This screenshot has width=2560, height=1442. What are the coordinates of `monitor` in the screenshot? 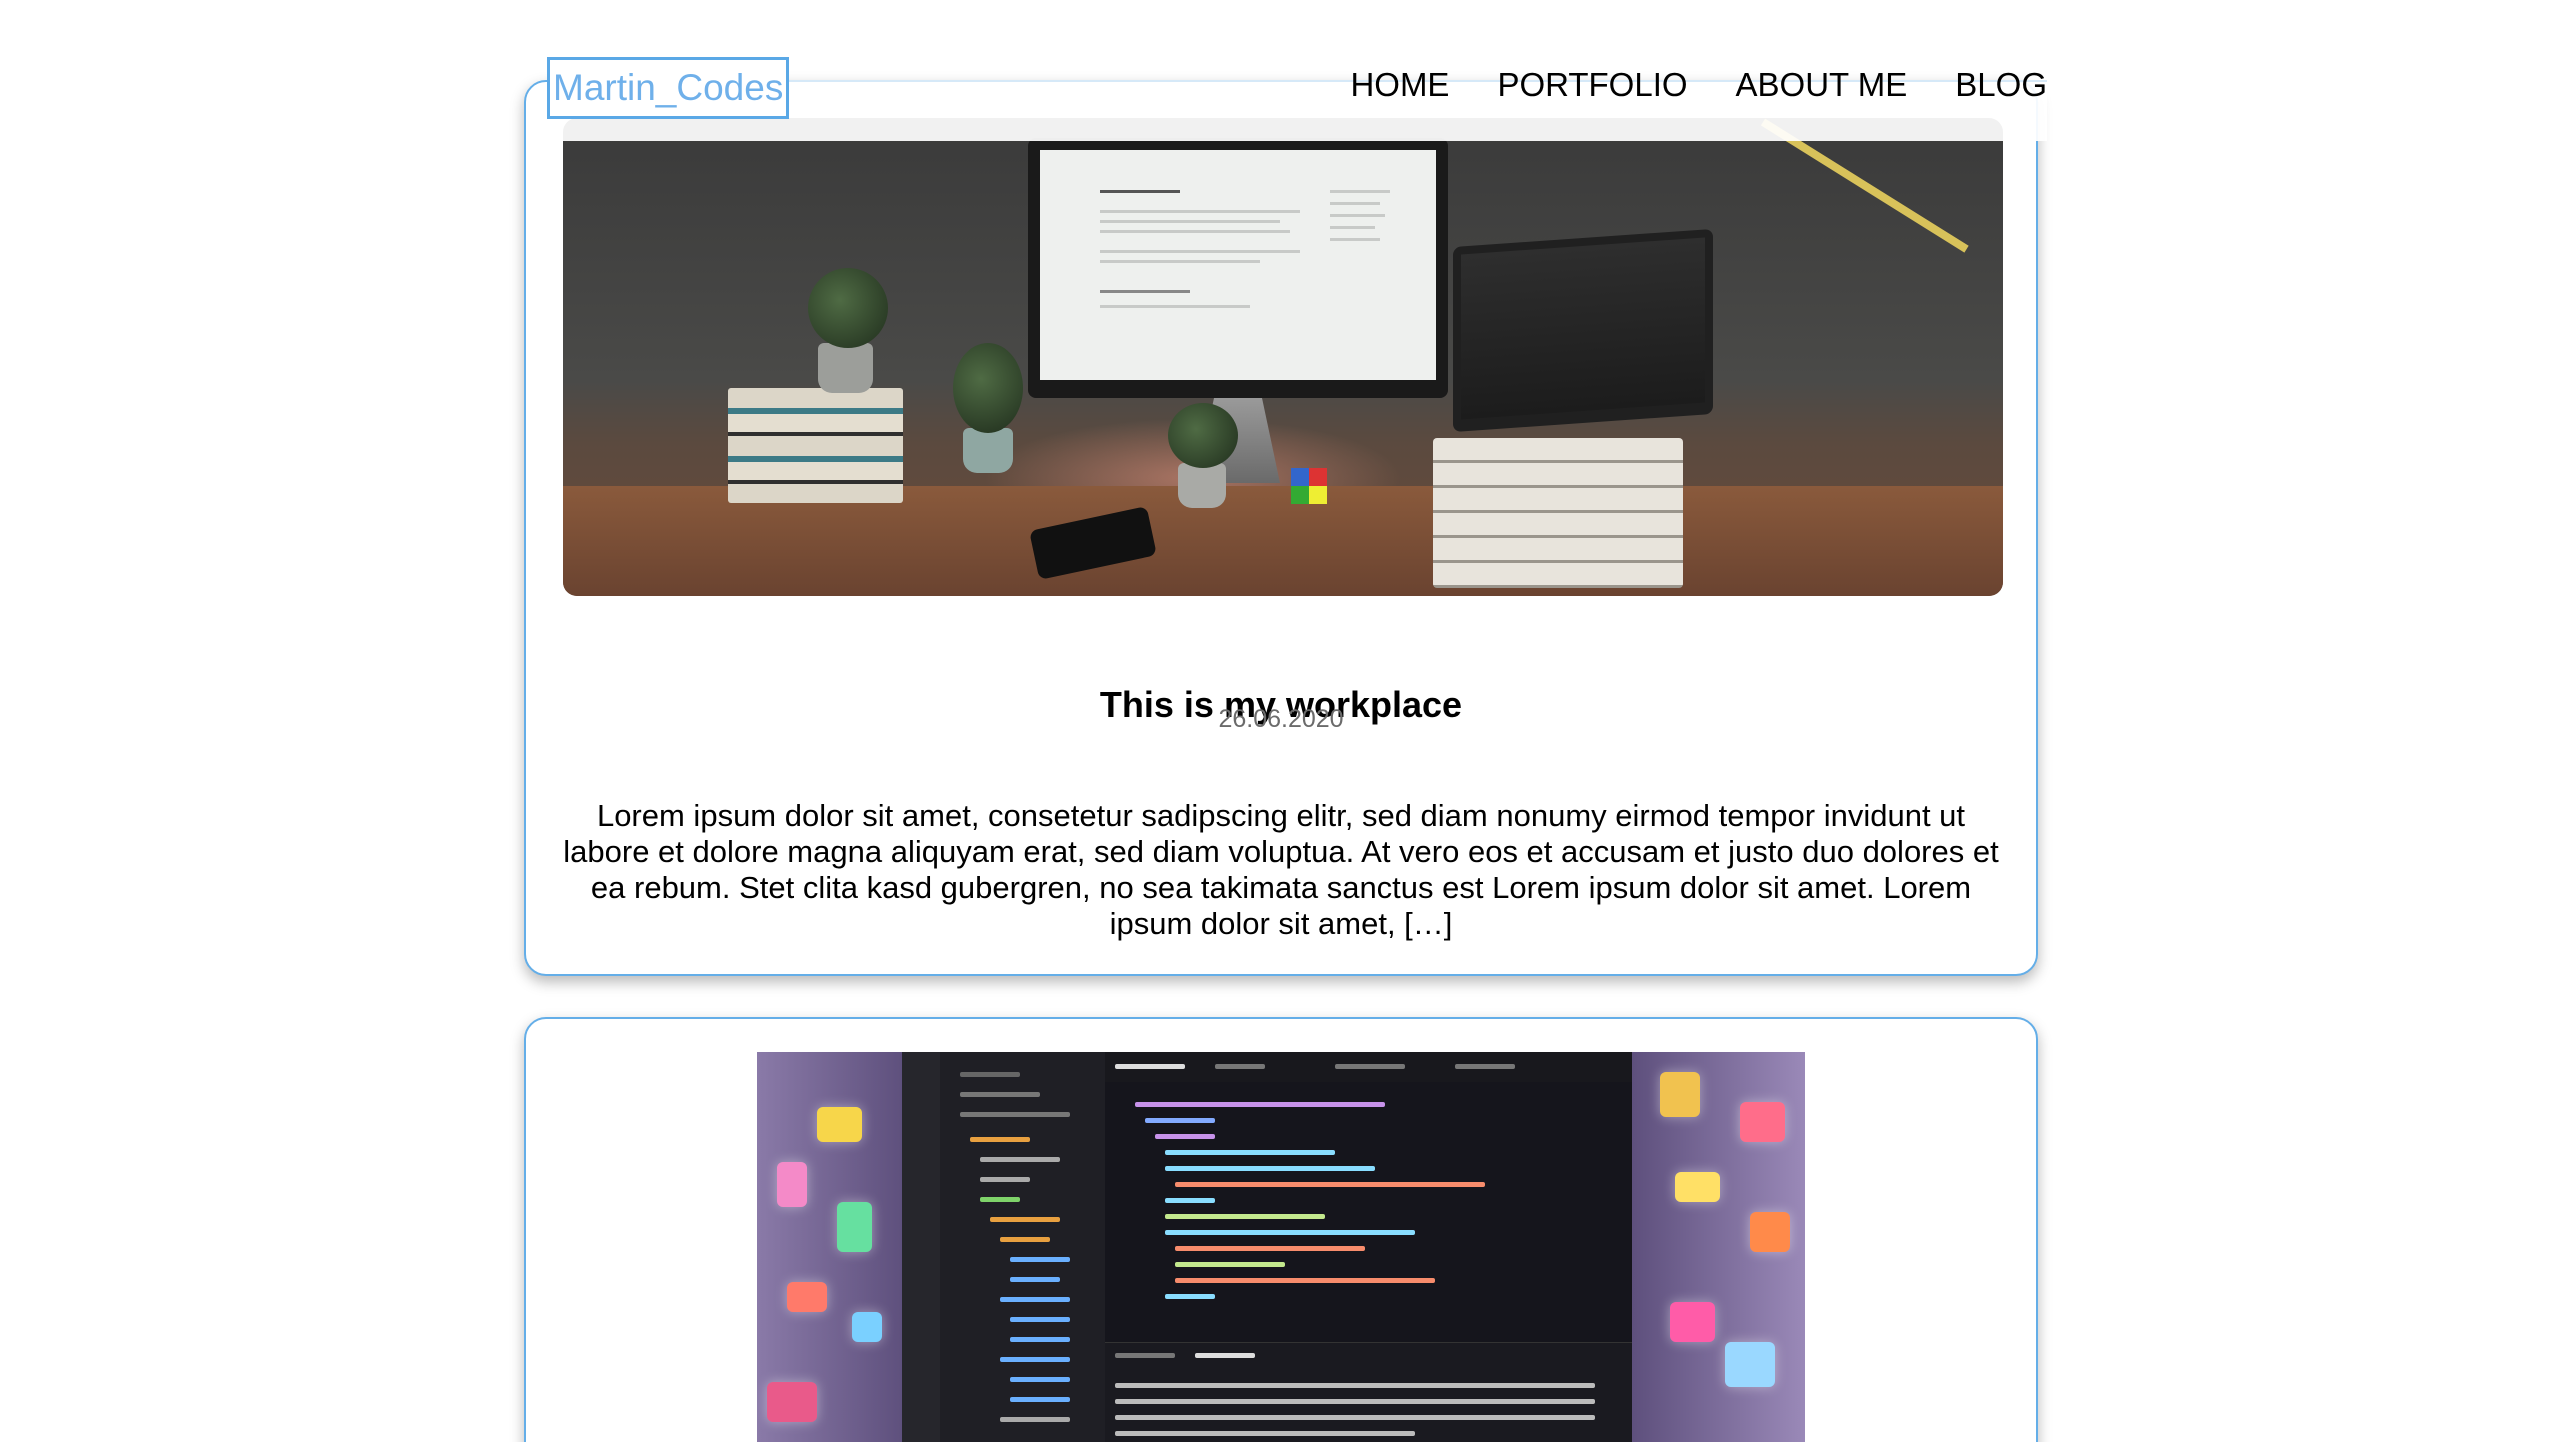 It's located at (1238, 268).